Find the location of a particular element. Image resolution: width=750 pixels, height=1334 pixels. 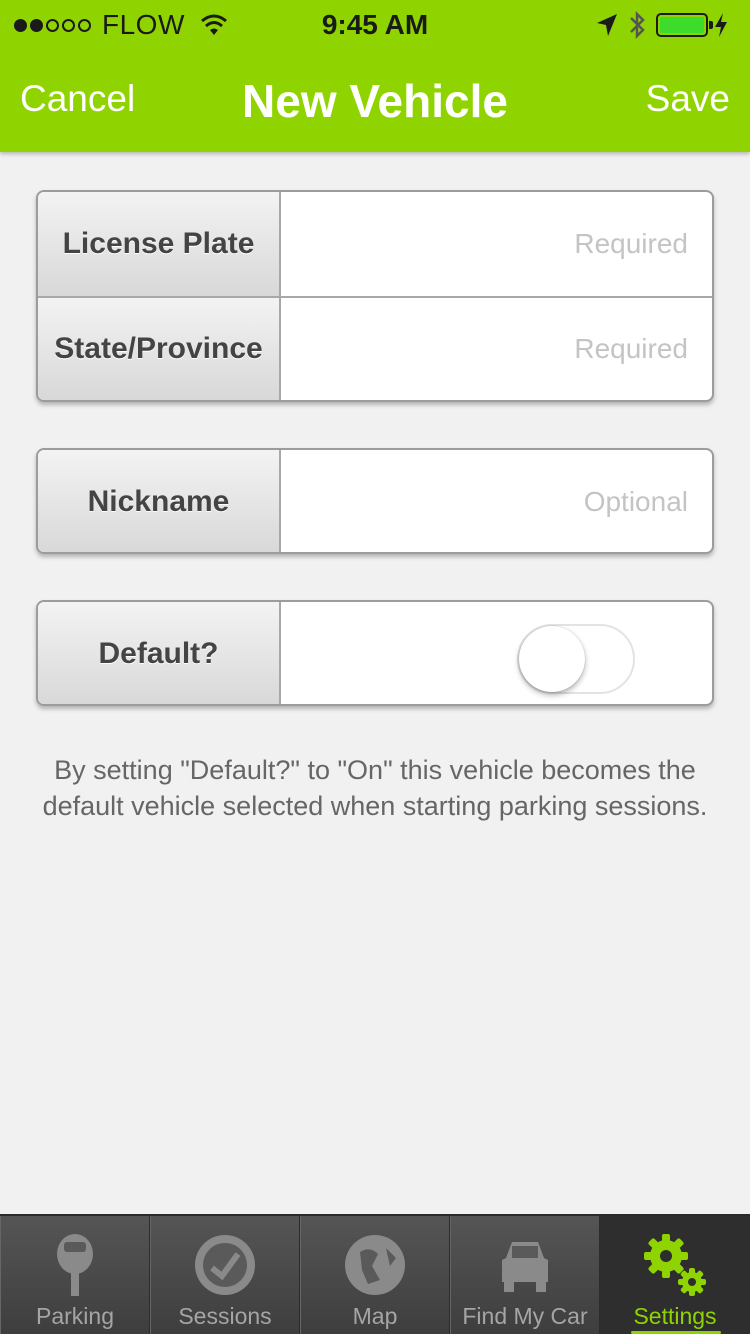

nickname-group: Nickname is located at coordinates (375, 501).